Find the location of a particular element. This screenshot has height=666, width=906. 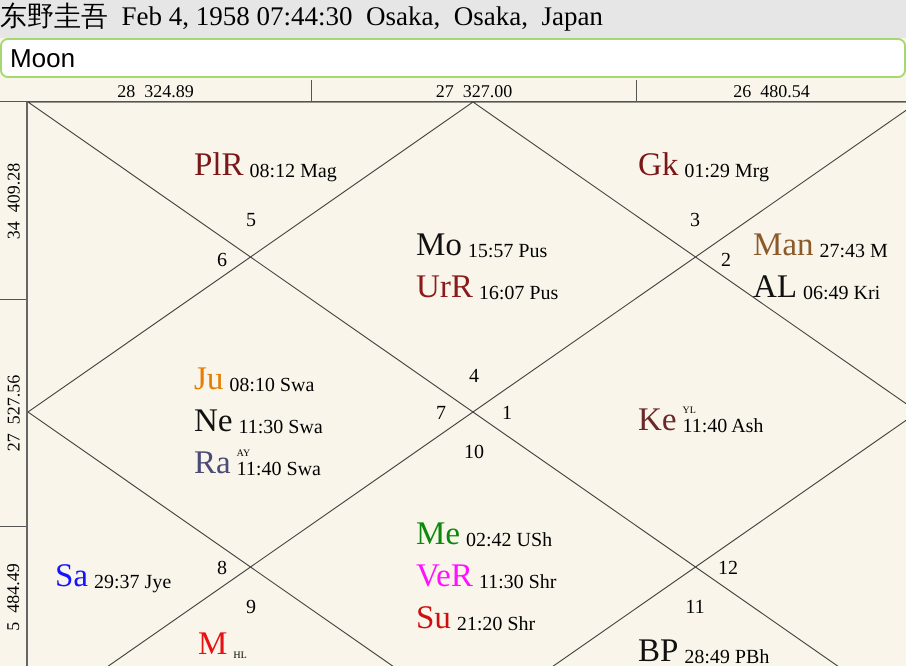

planet-abbreviation: Ra is located at coordinates (212, 463).